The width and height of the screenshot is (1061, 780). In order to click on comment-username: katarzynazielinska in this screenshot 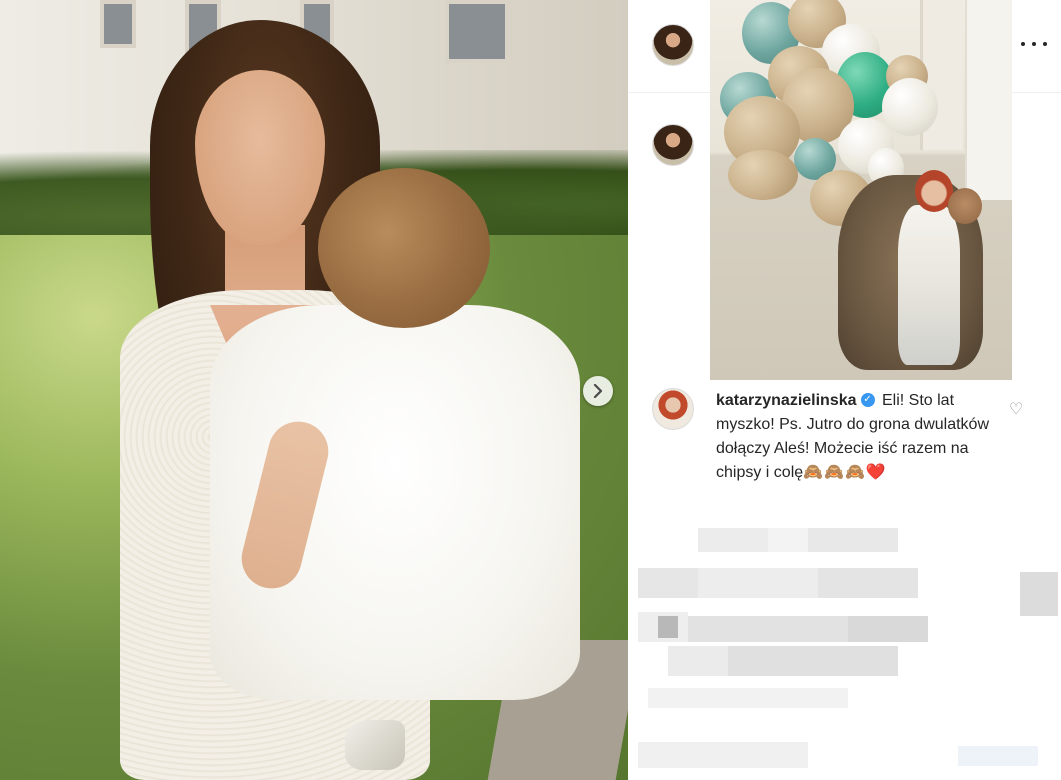, I will do `click(786, 400)`.